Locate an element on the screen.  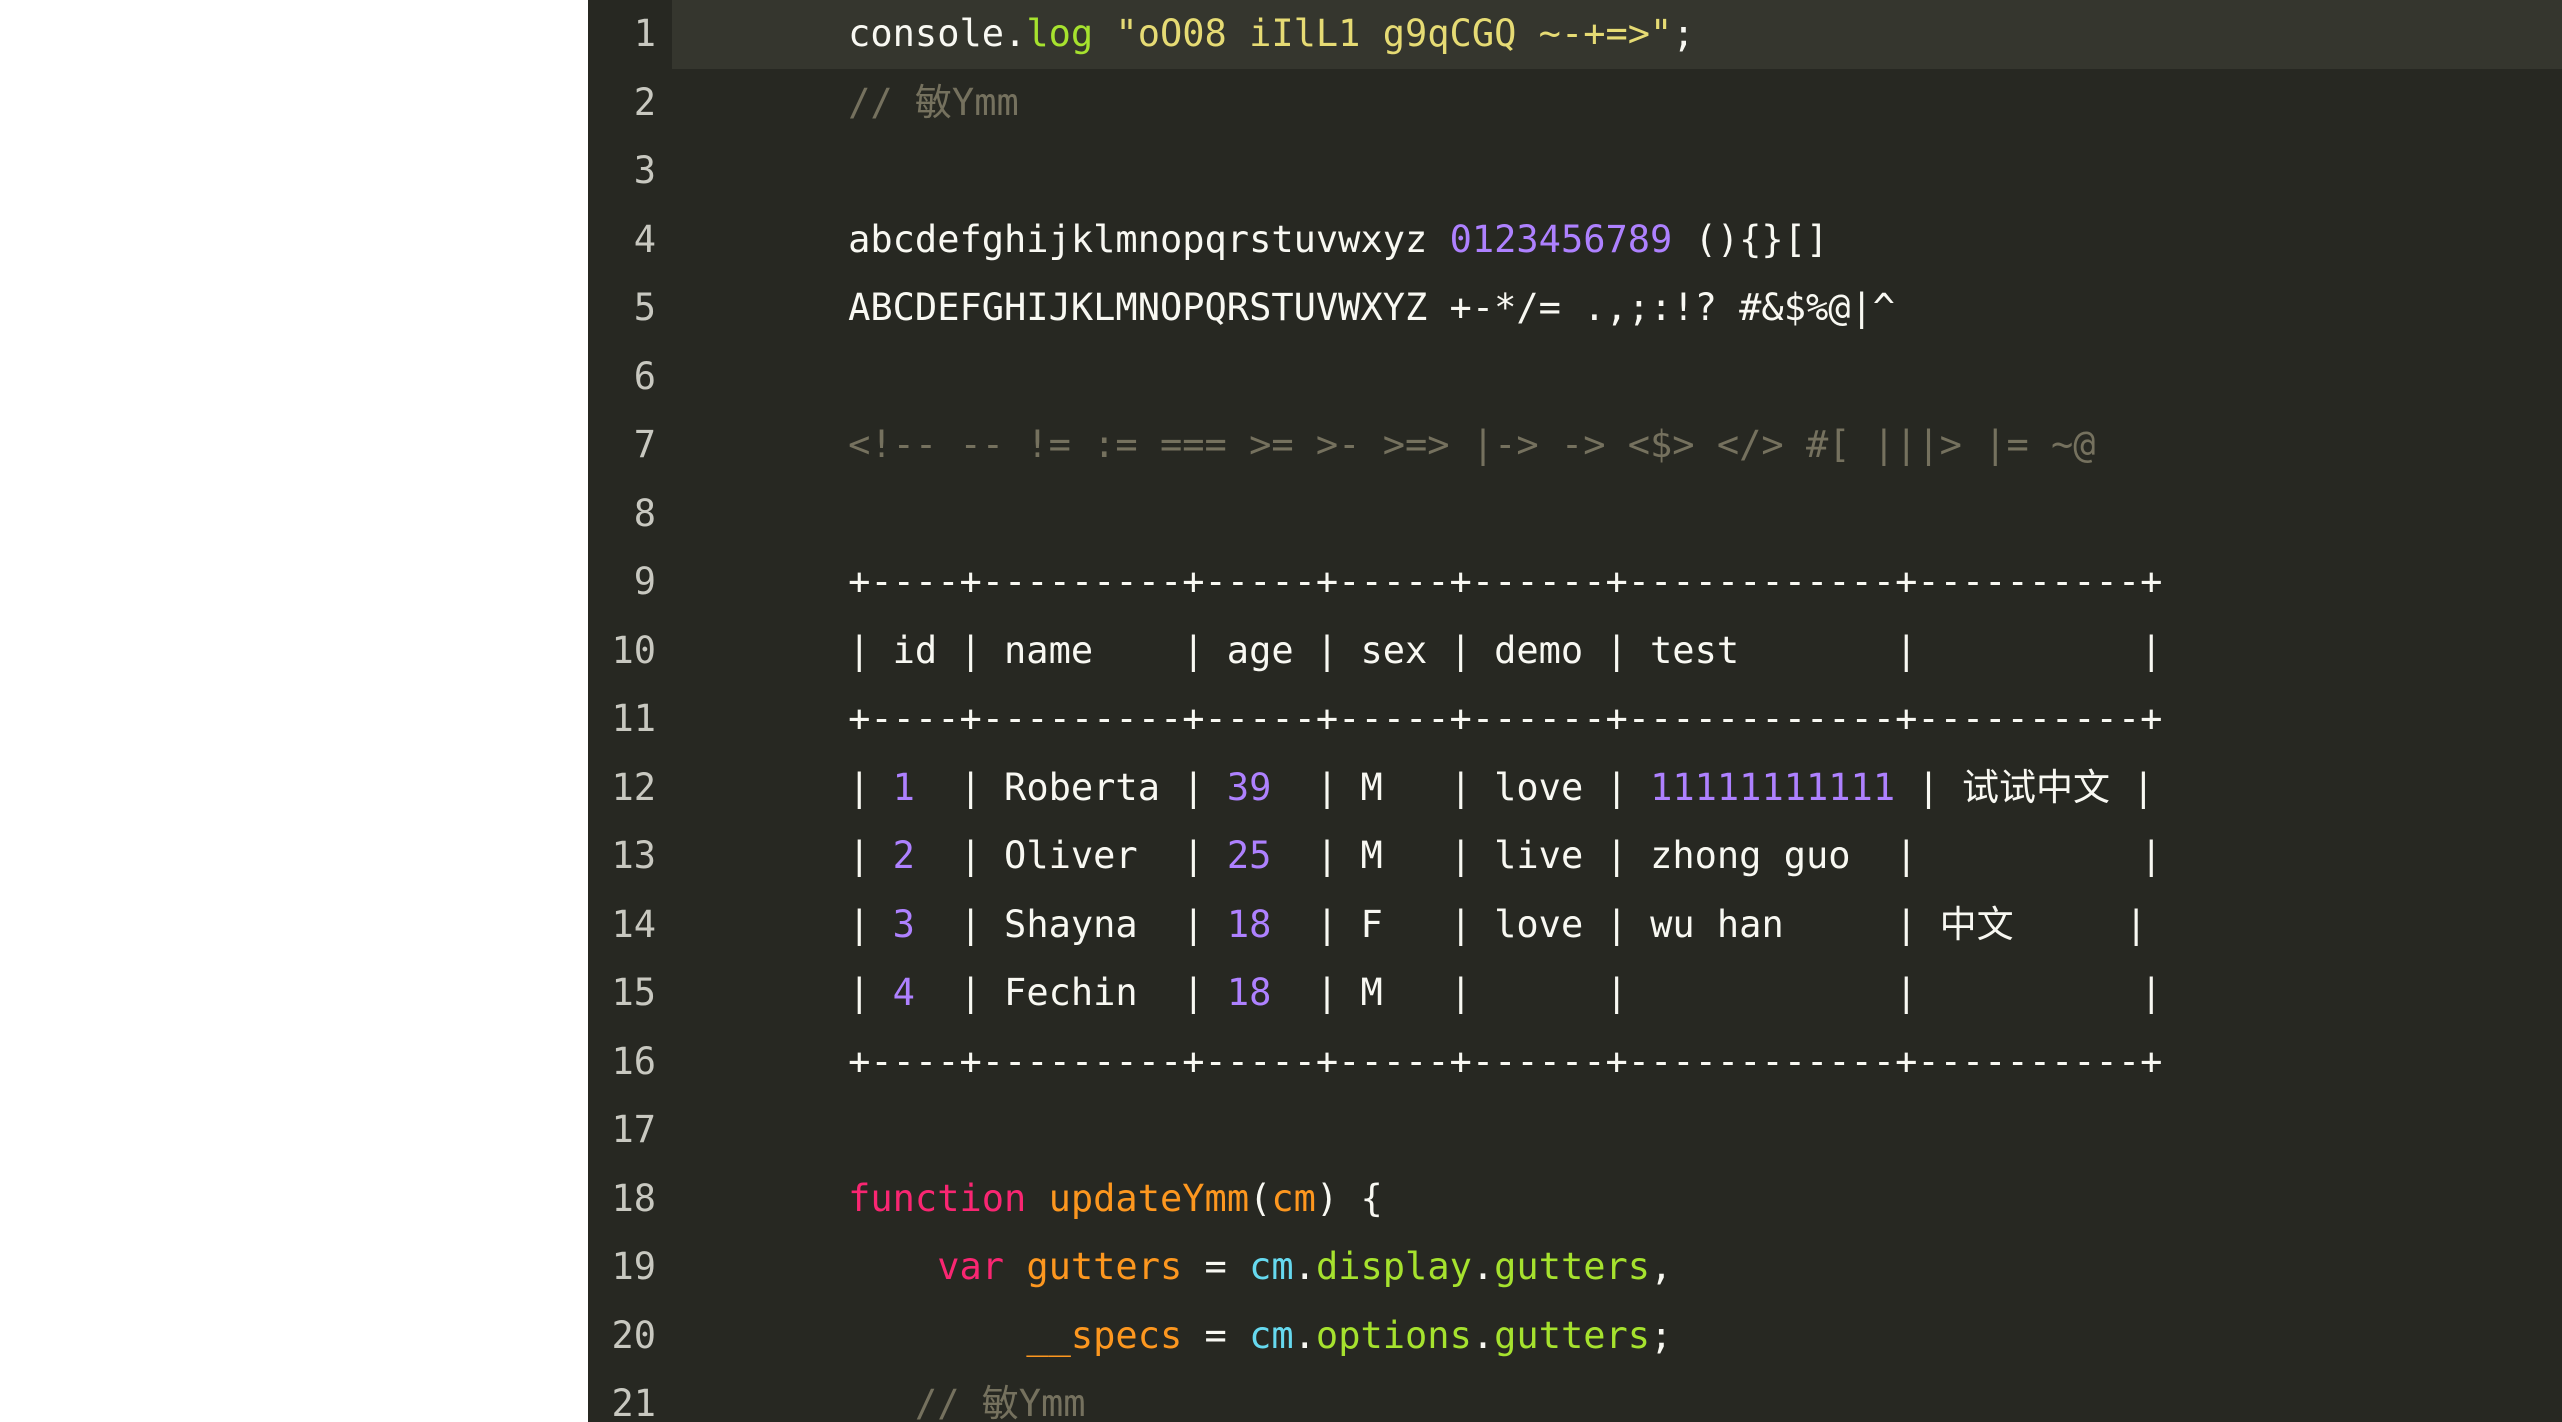
code-line: 15 | 4 | Fechin | 18 | M | | | | is located at coordinates (1575, 993).